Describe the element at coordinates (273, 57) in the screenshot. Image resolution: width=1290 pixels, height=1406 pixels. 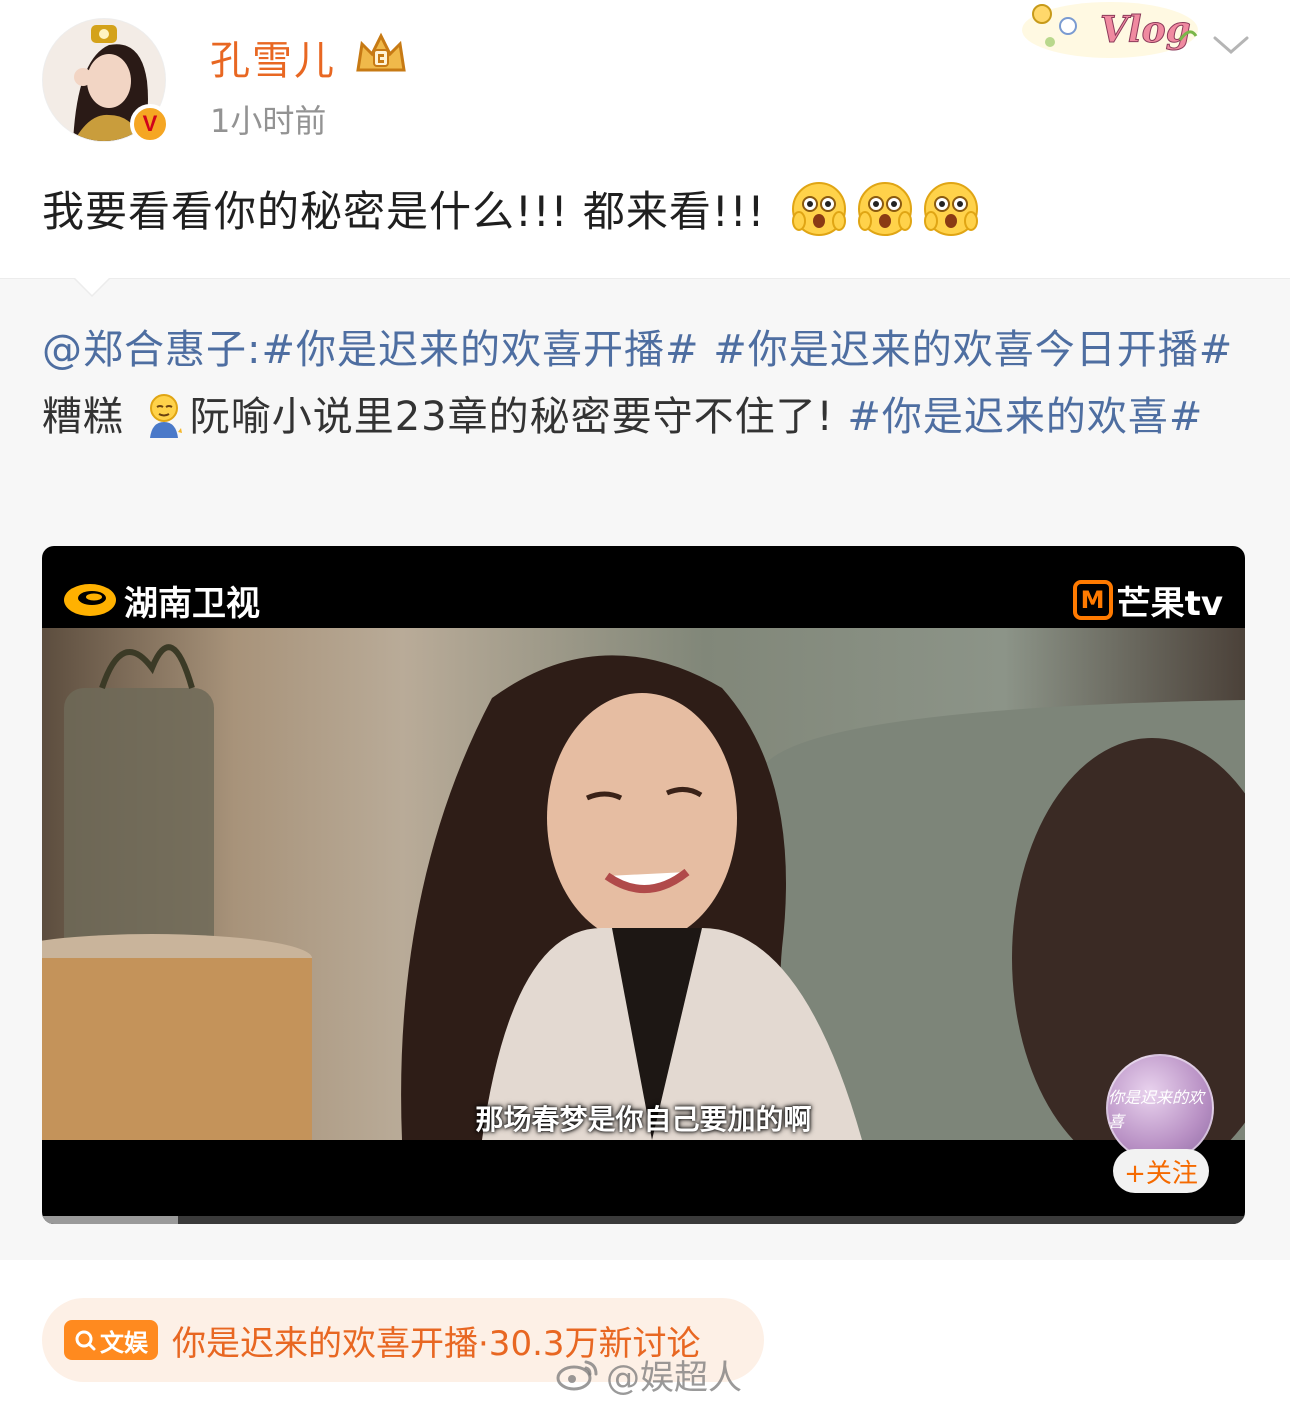
I see `username: 孔雪儿` at that location.